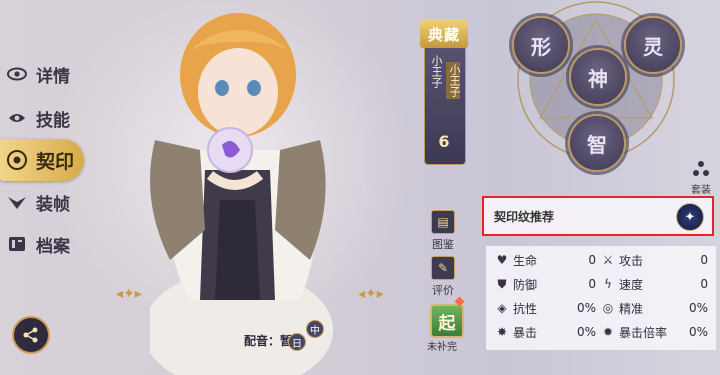 The image size is (720, 375). What do you see at coordinates (129, 294) in the screenshot?
I see `ornament-left: ◂✦▸` at bounding box center [129, 294].